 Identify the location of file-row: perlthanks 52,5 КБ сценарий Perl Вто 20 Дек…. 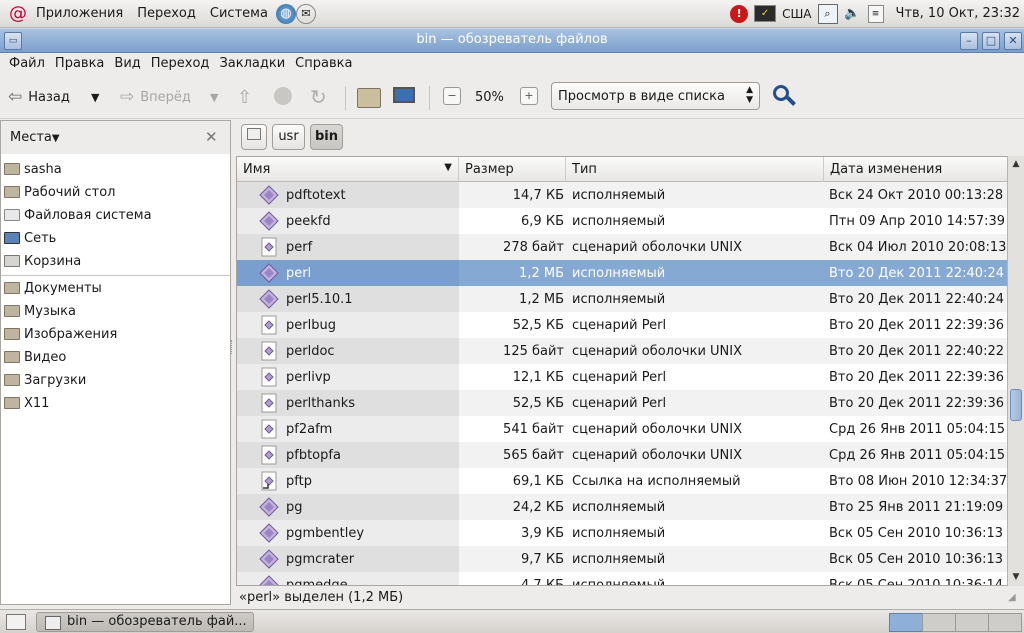
(622, 403).